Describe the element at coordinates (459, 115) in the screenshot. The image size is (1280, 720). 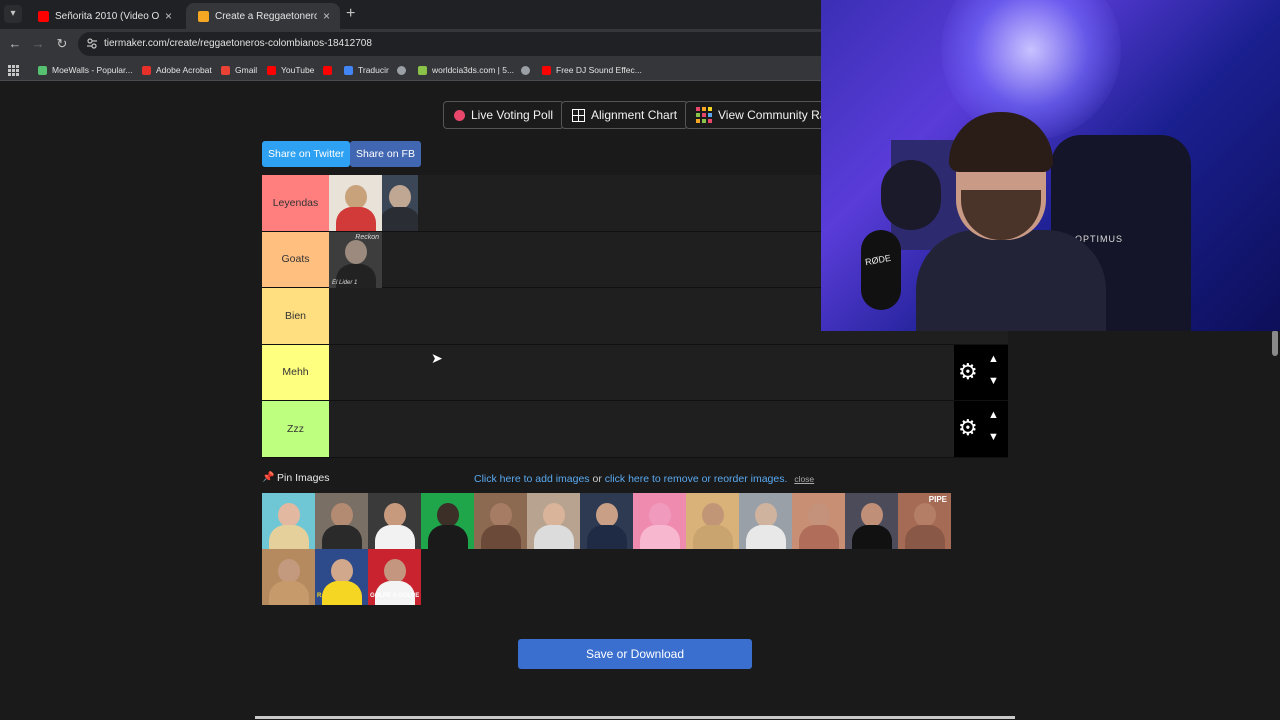
I see `record-icon` at that location.